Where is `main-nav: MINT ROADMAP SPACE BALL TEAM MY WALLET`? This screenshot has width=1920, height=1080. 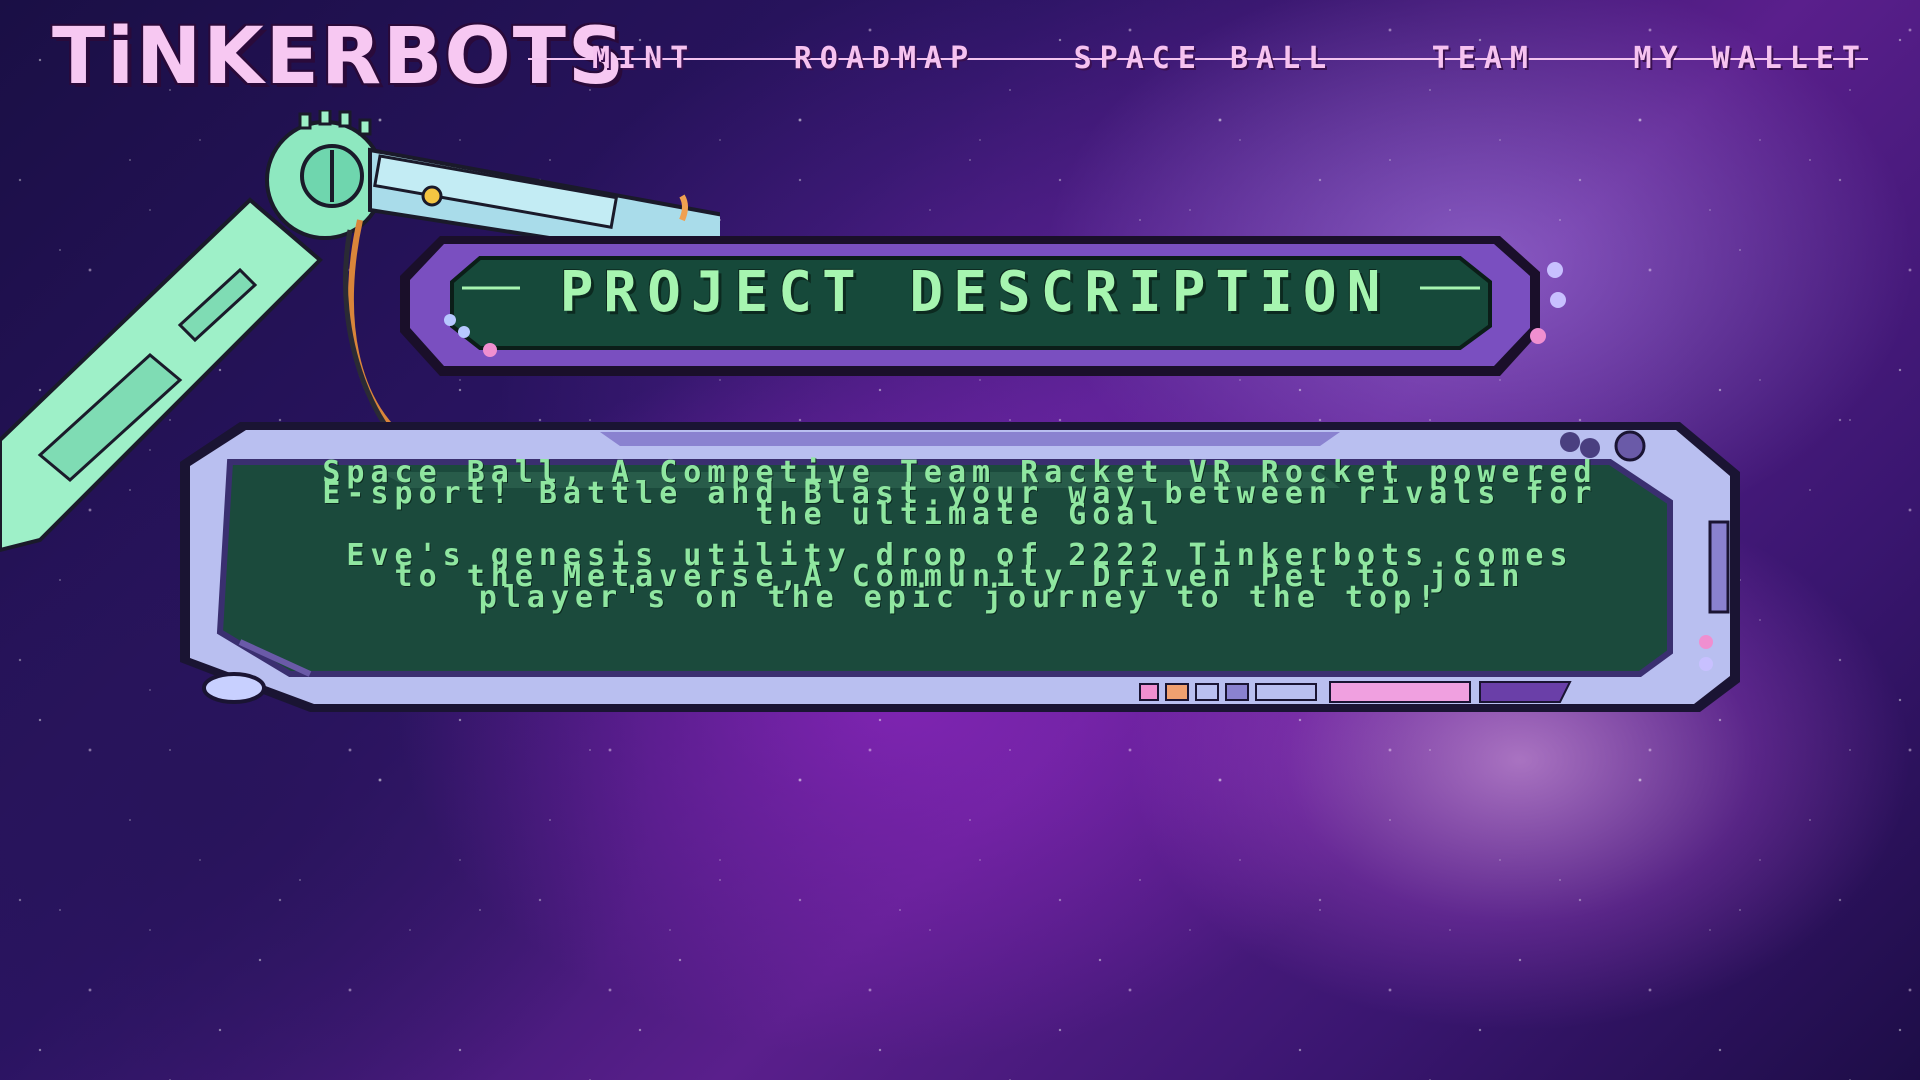 main-nav: MINT ROADMAP SPACE BALL TEAM MY WALLET is located at coordinates (1198, 59).